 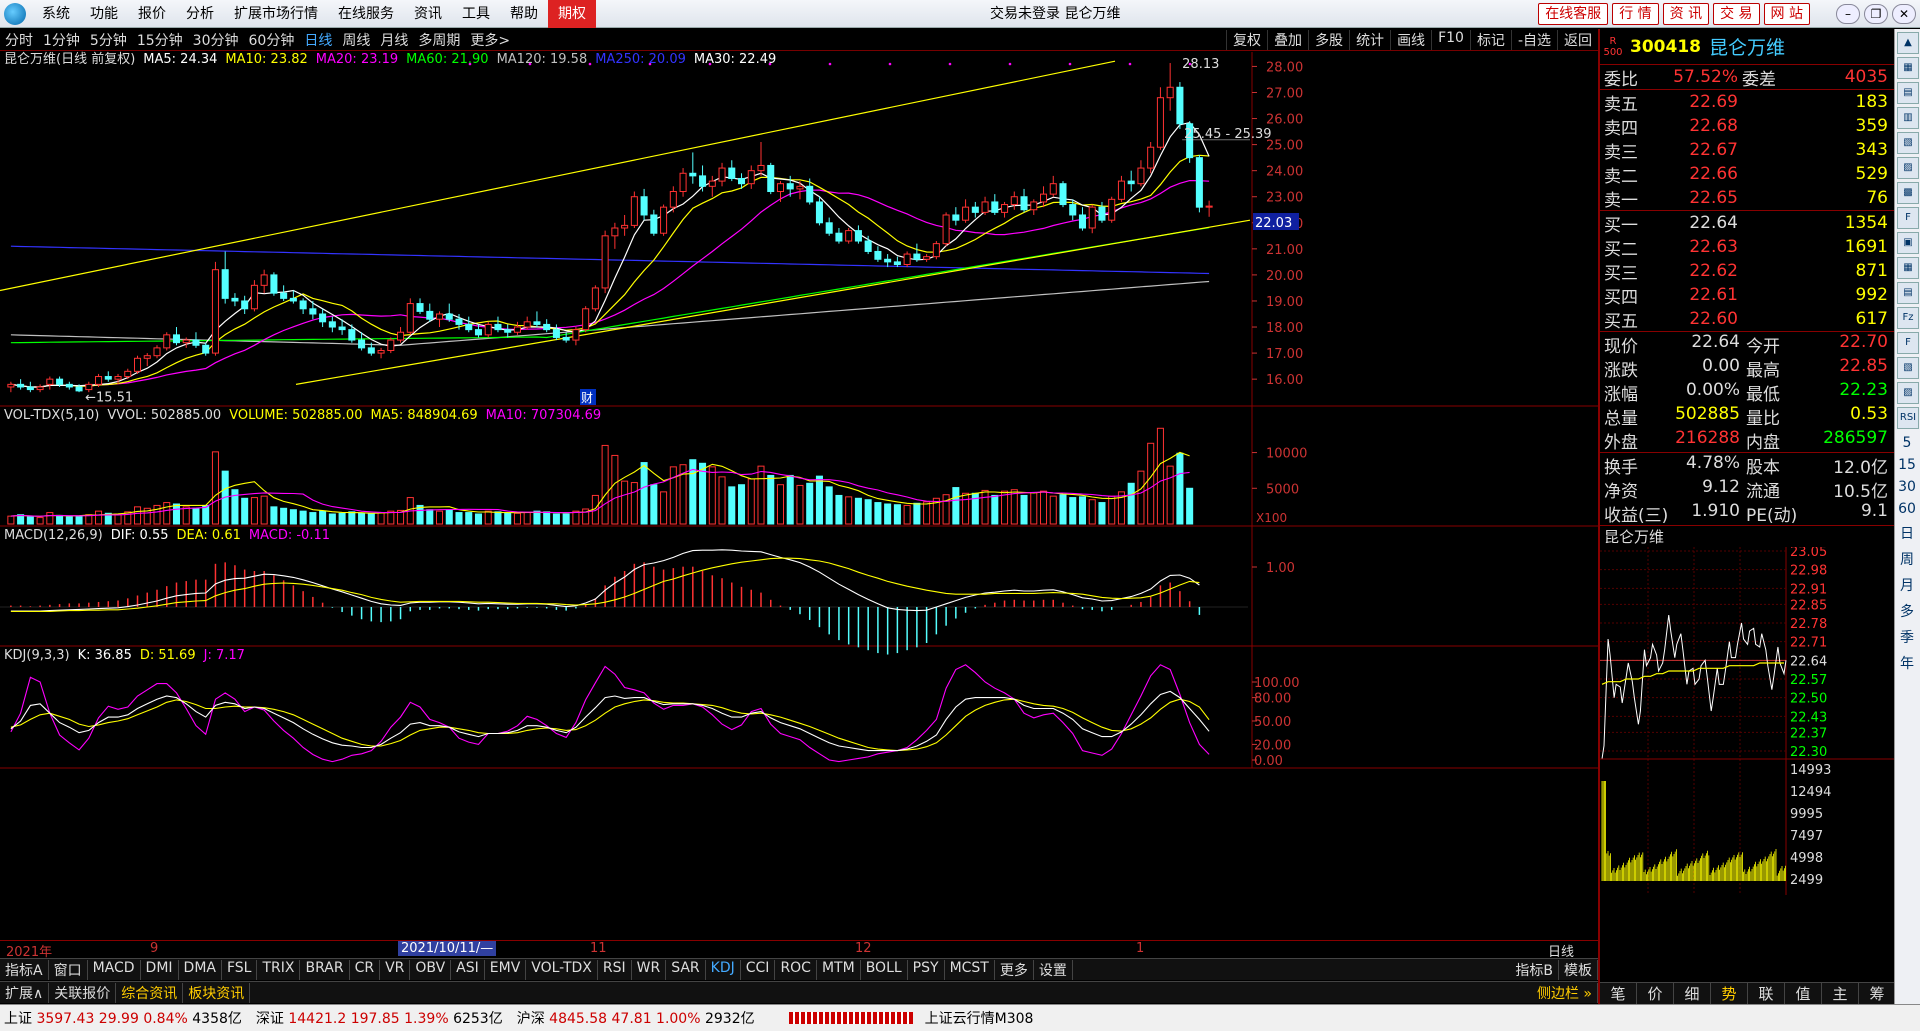 What do you see at coordinates (1907, 509) in the screenshot?
I see `sidebar-period-button: 60` at bounding box center [1907, 509].